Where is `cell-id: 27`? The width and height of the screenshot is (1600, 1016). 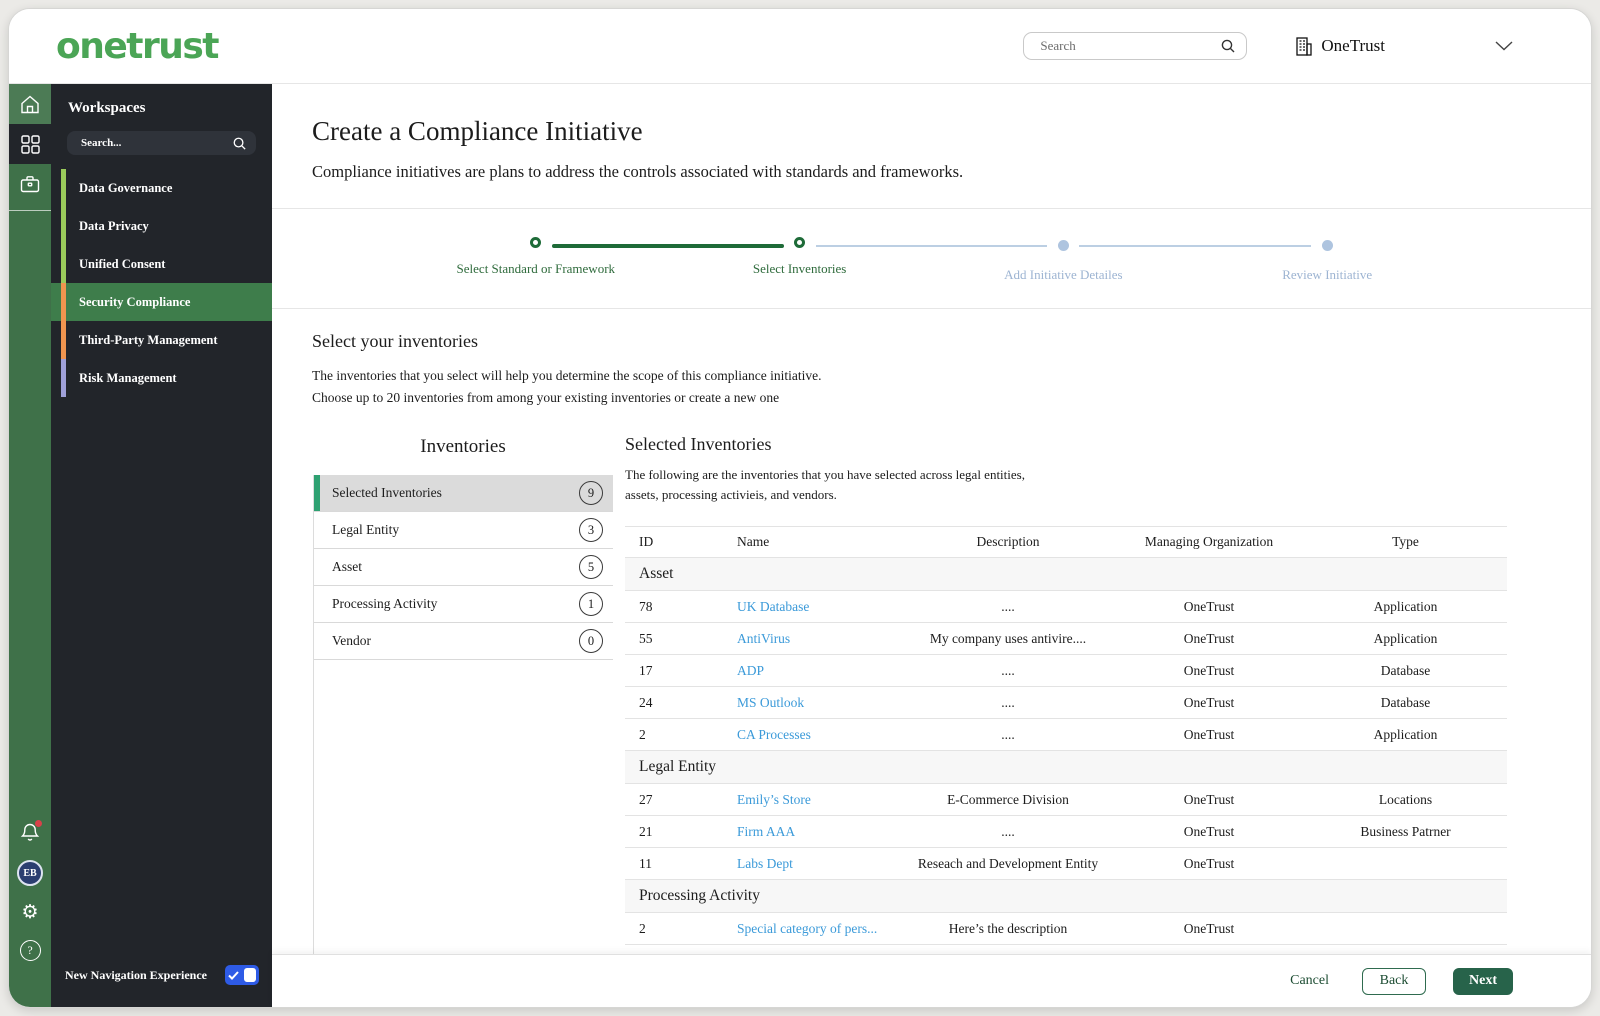
cell-id: 27 is located at coordinates (646, 799).